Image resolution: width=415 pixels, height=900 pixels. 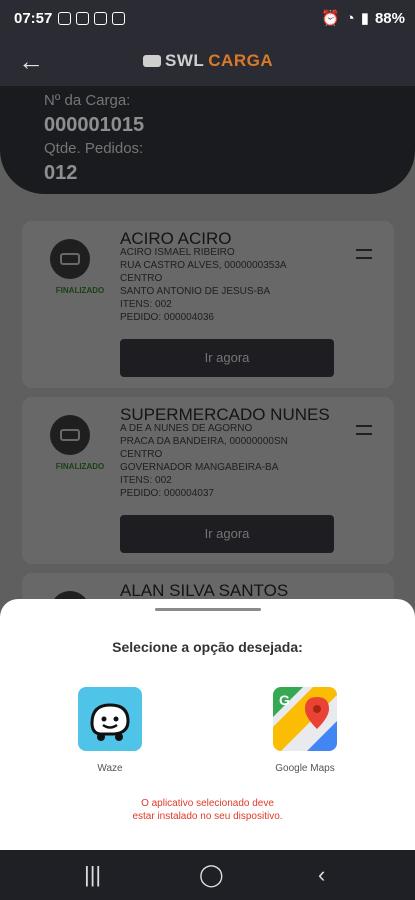 What do you see at coordinates (110, 719) in the screenshot?
I see `waze-icon` at bounding box center [110, 719].